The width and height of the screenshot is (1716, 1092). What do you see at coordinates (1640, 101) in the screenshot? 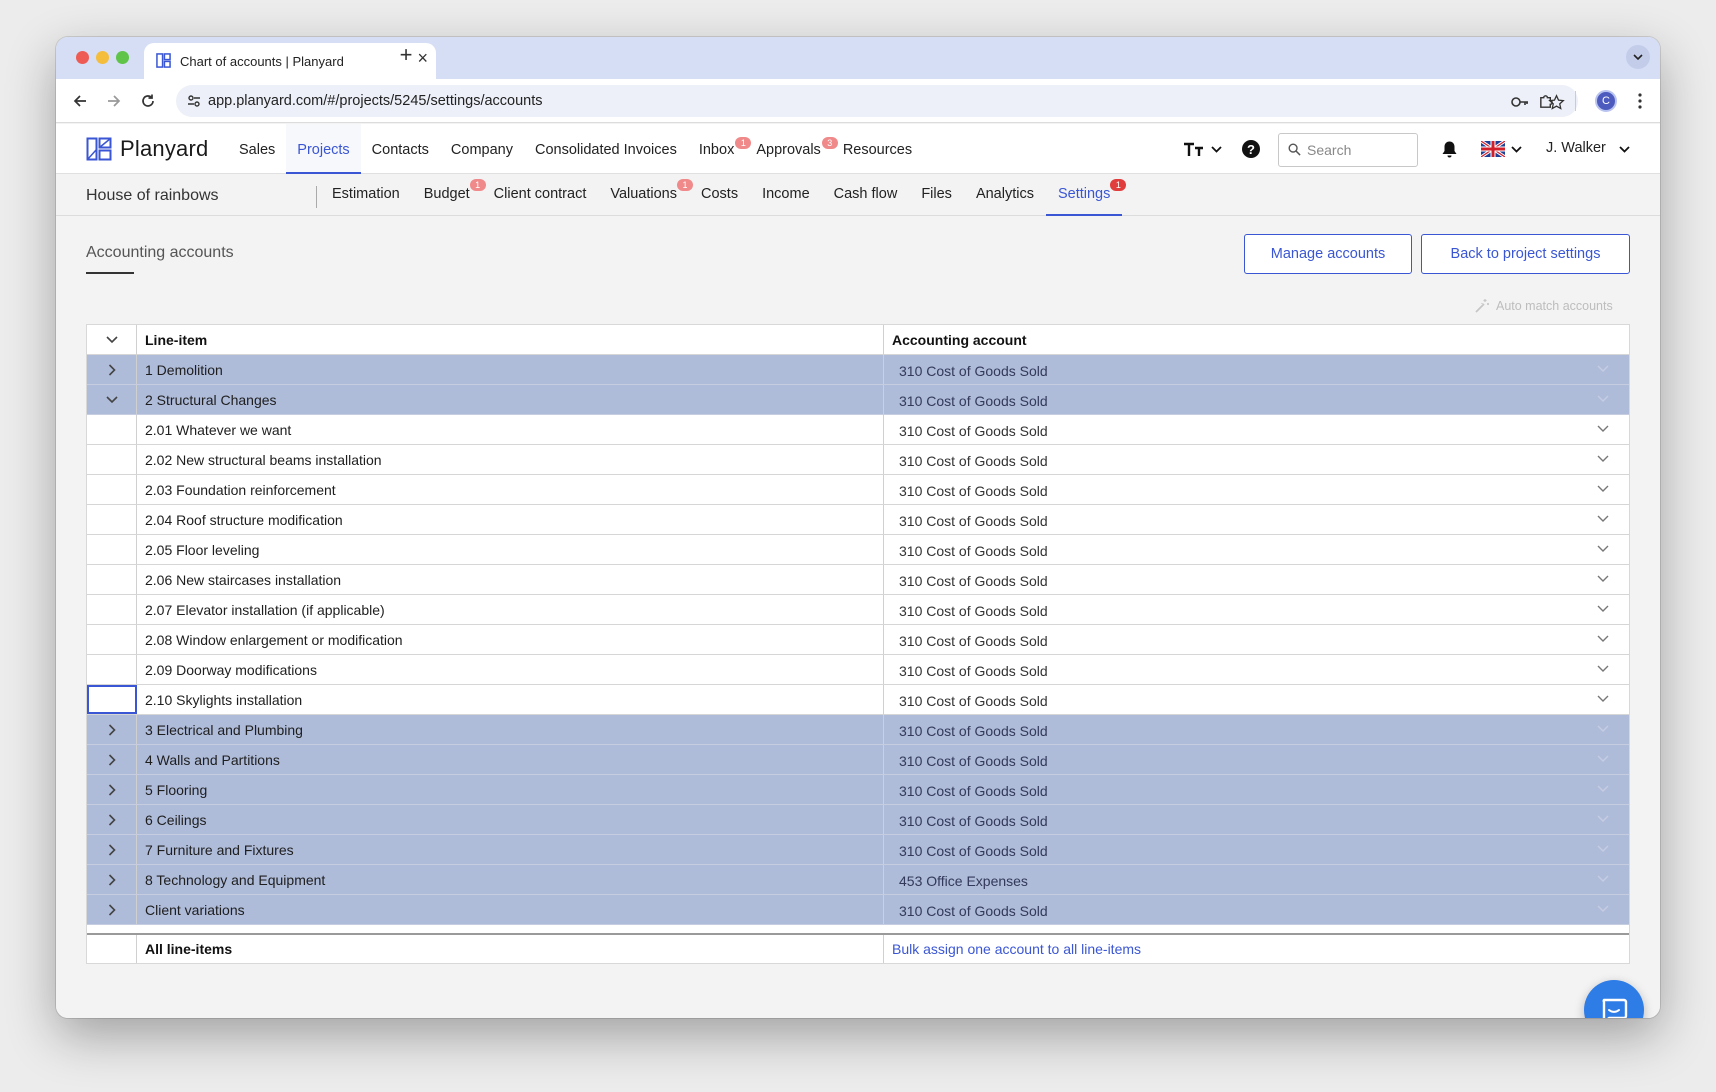
I see `more-vert-icon` at bounding box center [1640, 101].